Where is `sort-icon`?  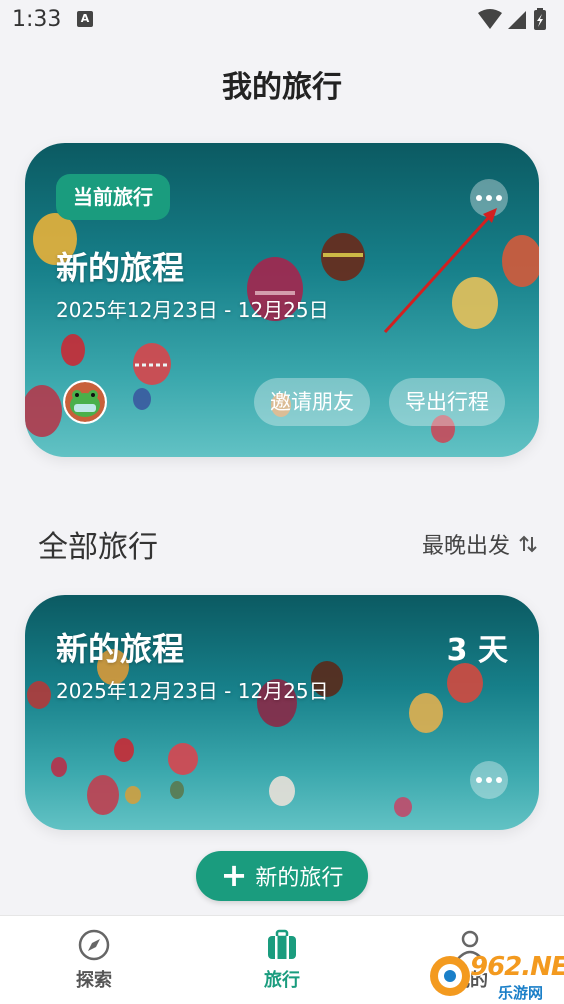 sort-icon is located at coordinates (528, 544).